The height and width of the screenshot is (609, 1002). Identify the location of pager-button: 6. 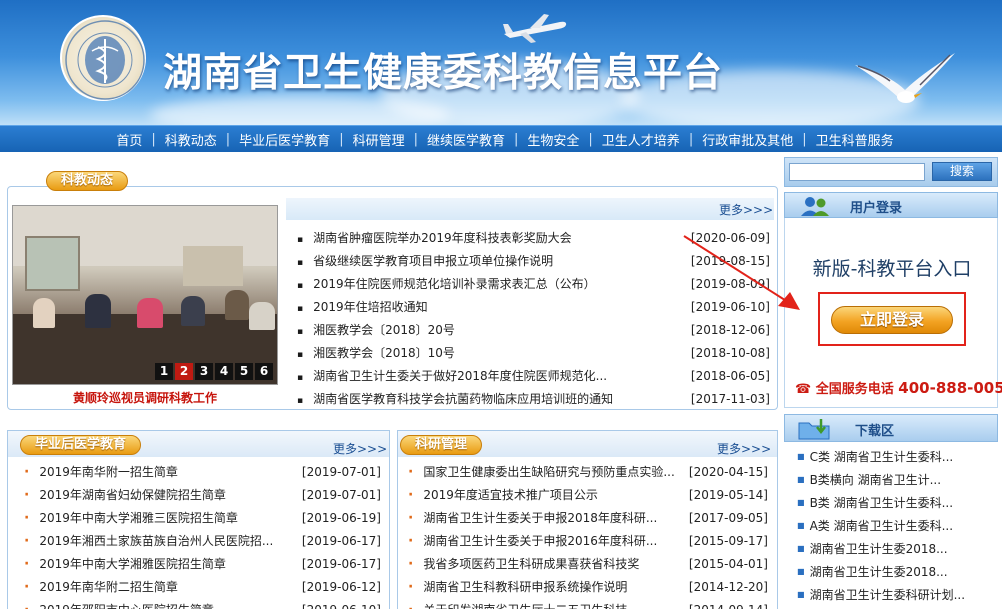
(264, 371).